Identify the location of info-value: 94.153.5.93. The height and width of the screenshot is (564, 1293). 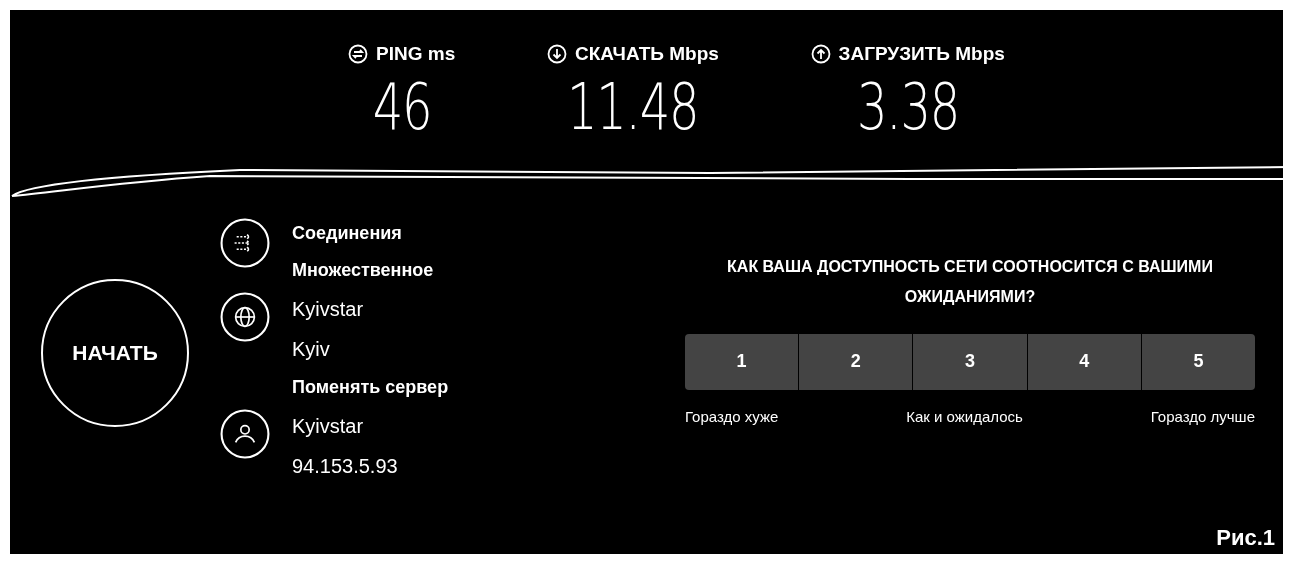
(345, 466).